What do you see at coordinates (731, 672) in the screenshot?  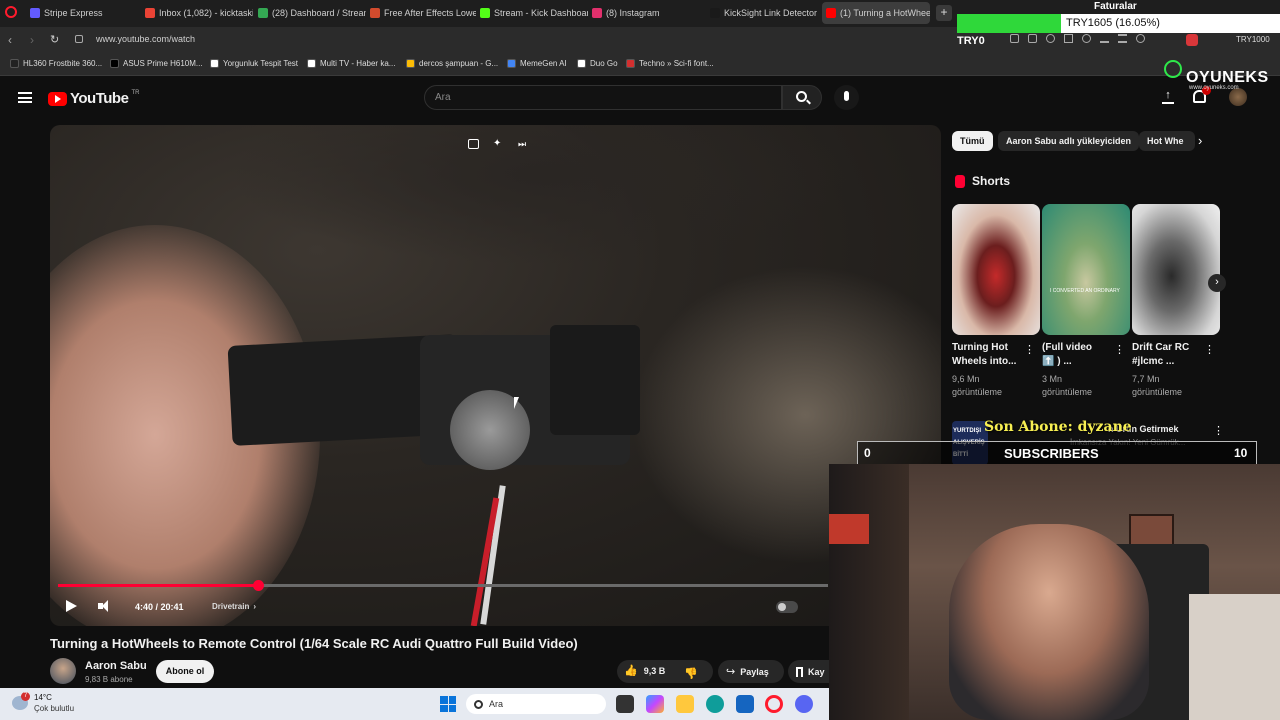 I see `share-icon: ↪` at bounding box center [731, 672].